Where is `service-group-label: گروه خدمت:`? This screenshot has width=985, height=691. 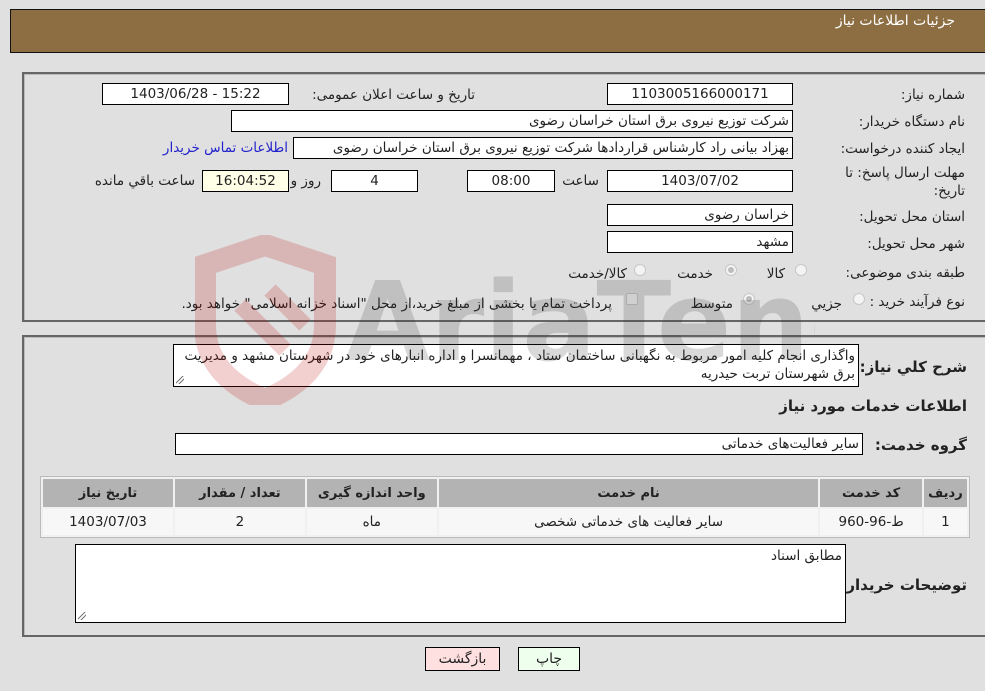 service-group-label: گروه خدمت: is located at coordinates (920, 445).